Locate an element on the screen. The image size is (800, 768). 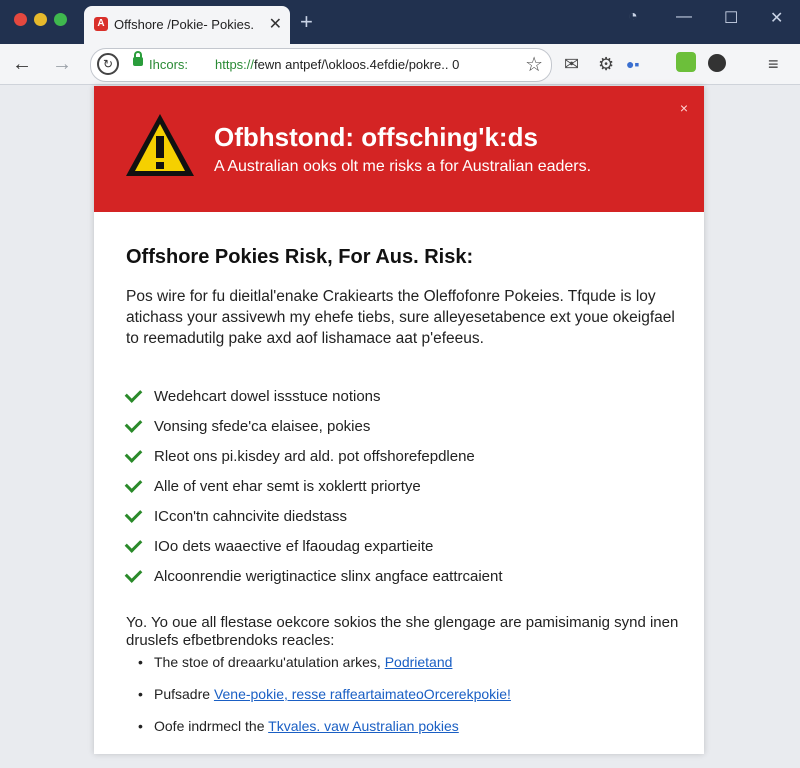
url-scheme: https:// is located at coordinates (235, 64).